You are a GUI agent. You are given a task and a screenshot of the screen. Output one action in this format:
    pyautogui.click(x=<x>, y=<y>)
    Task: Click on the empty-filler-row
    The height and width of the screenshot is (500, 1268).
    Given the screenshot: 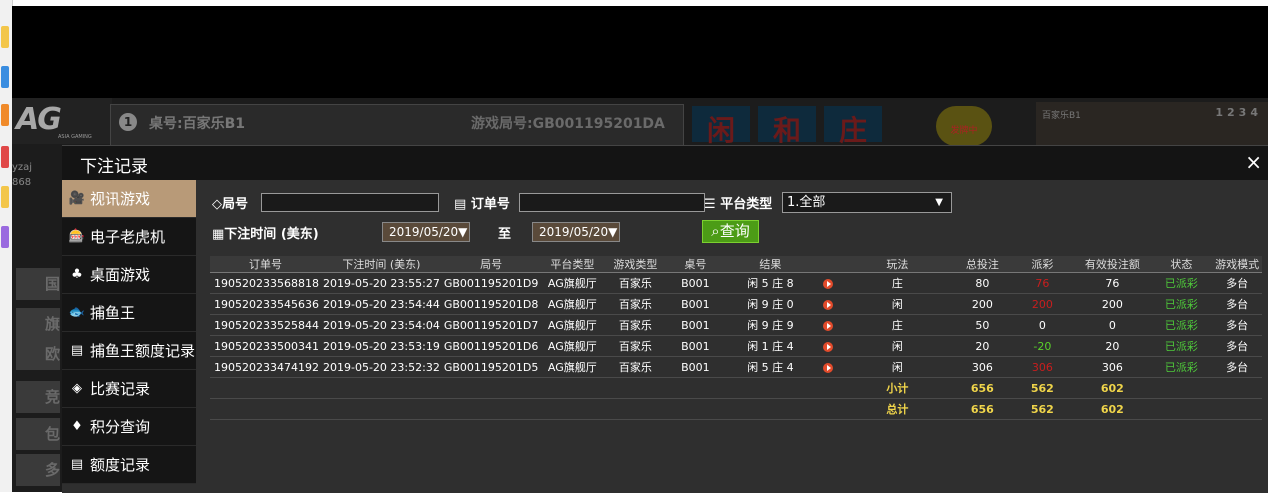 What is the action you would take?
    pyautogui.click(x=736, y=460)
    